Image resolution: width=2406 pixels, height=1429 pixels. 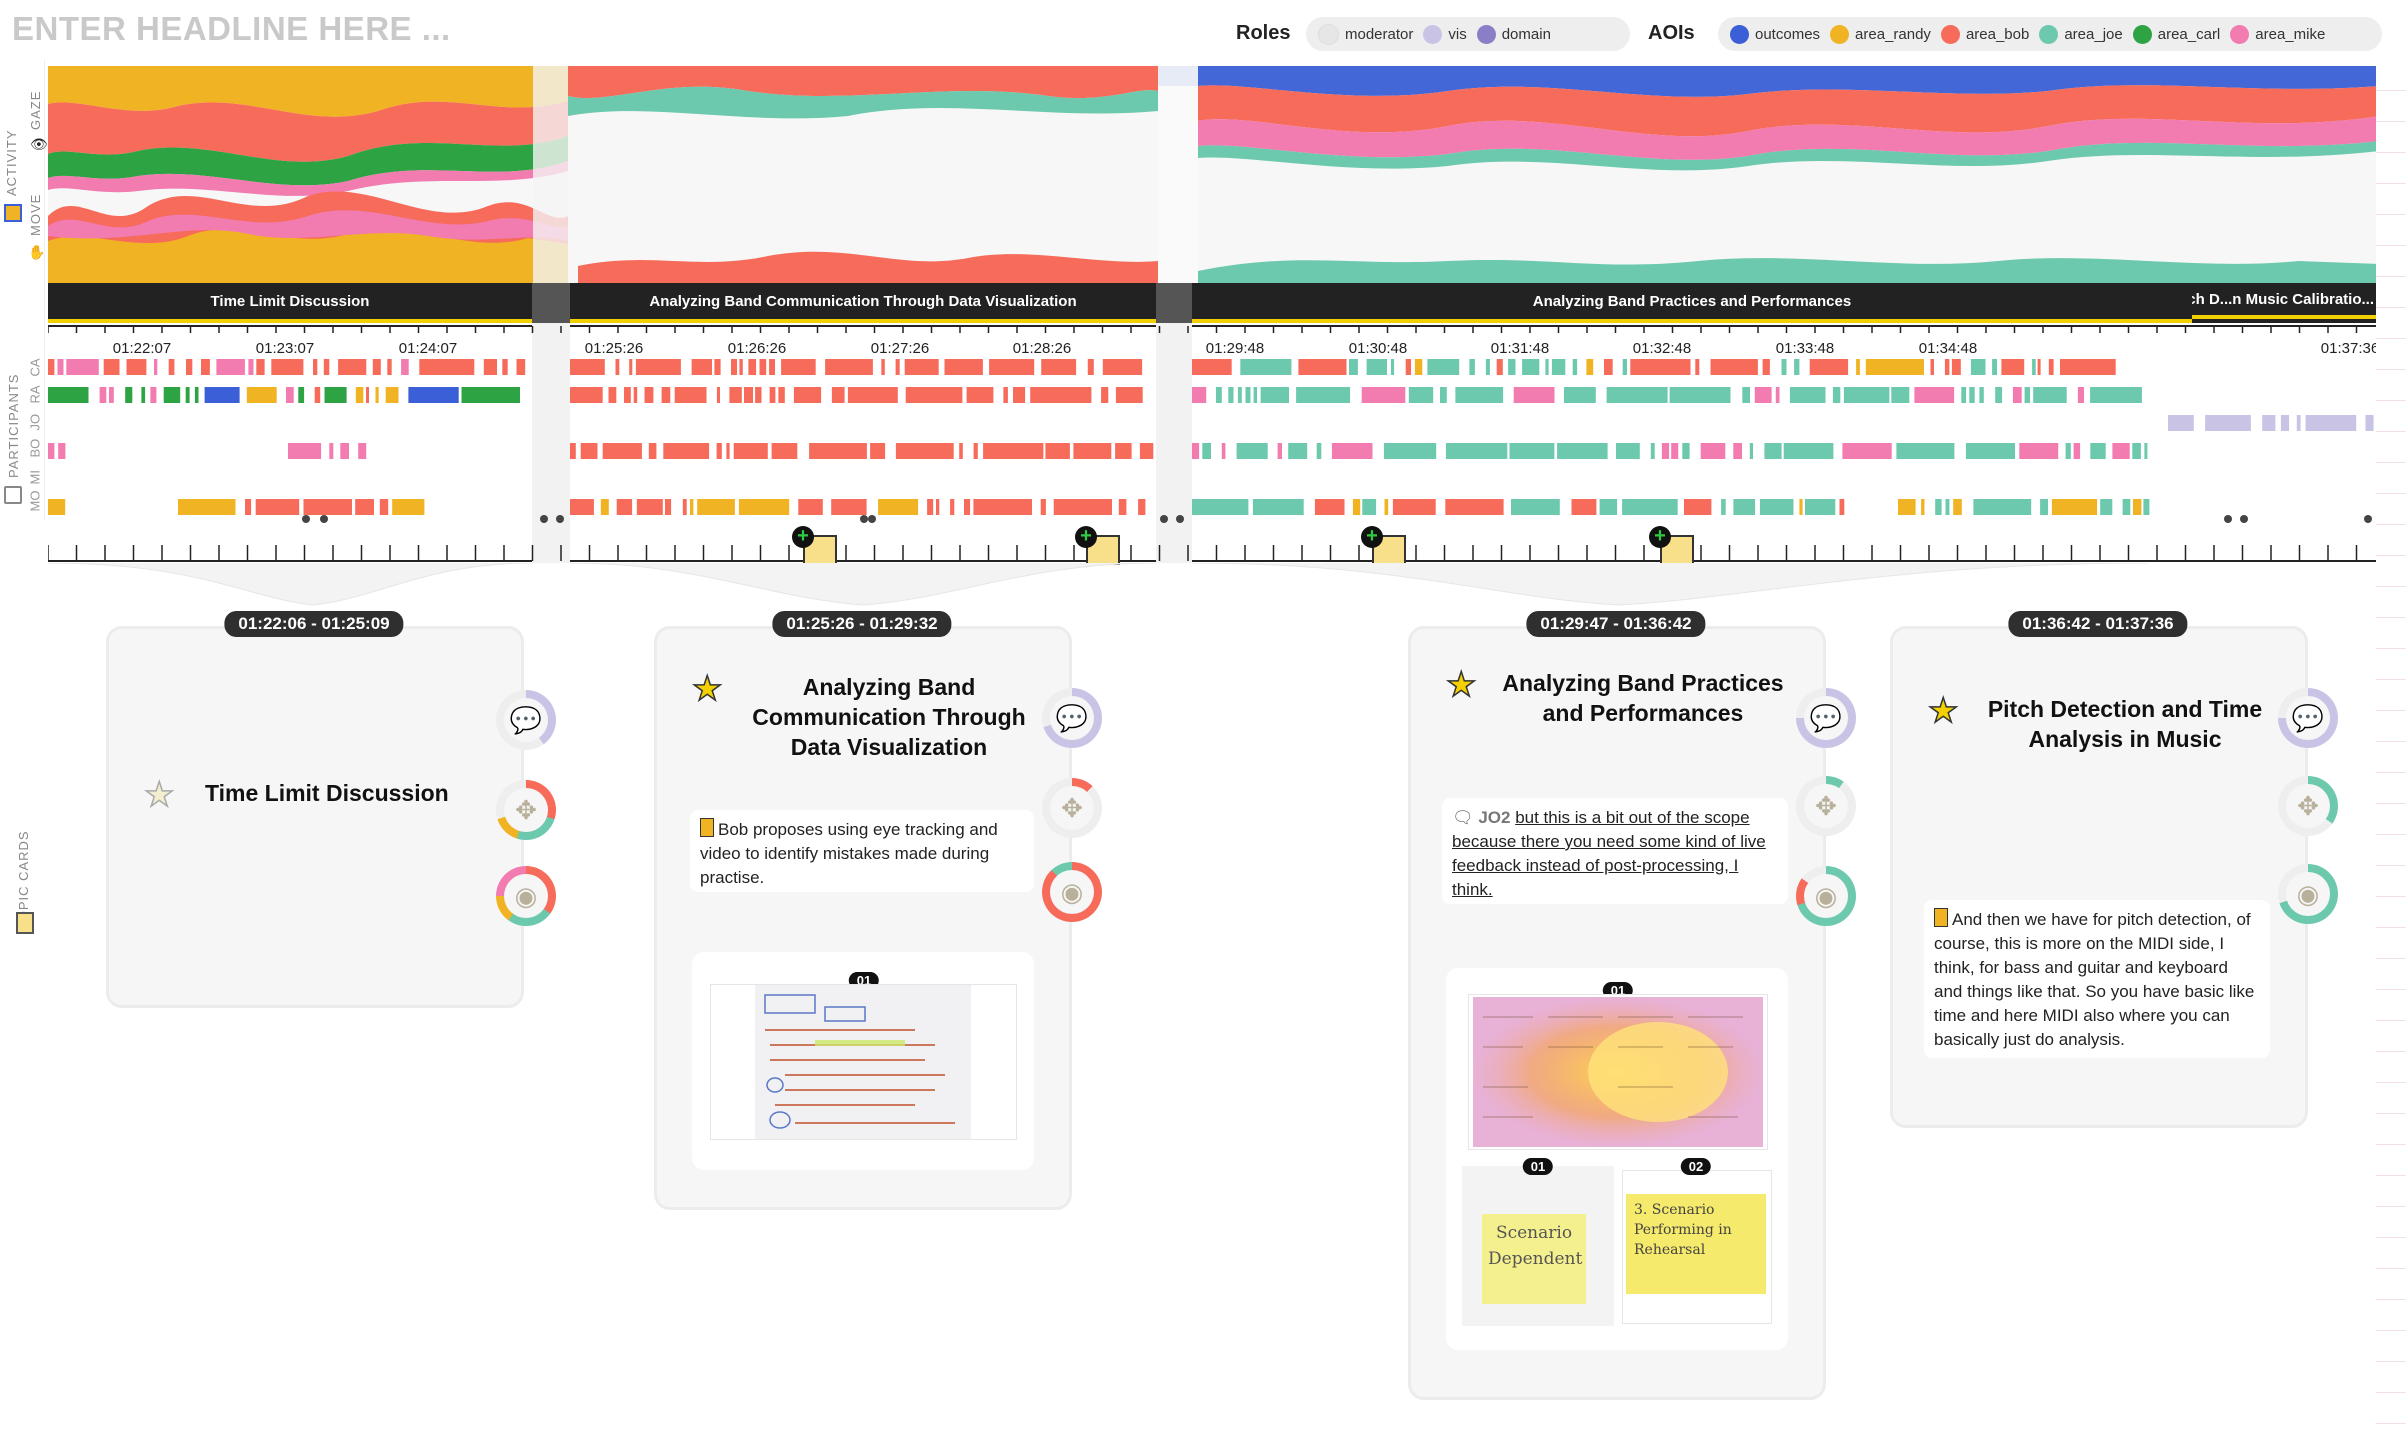 I want to click on eye-icon: 👁, so click(x=39, y=144).